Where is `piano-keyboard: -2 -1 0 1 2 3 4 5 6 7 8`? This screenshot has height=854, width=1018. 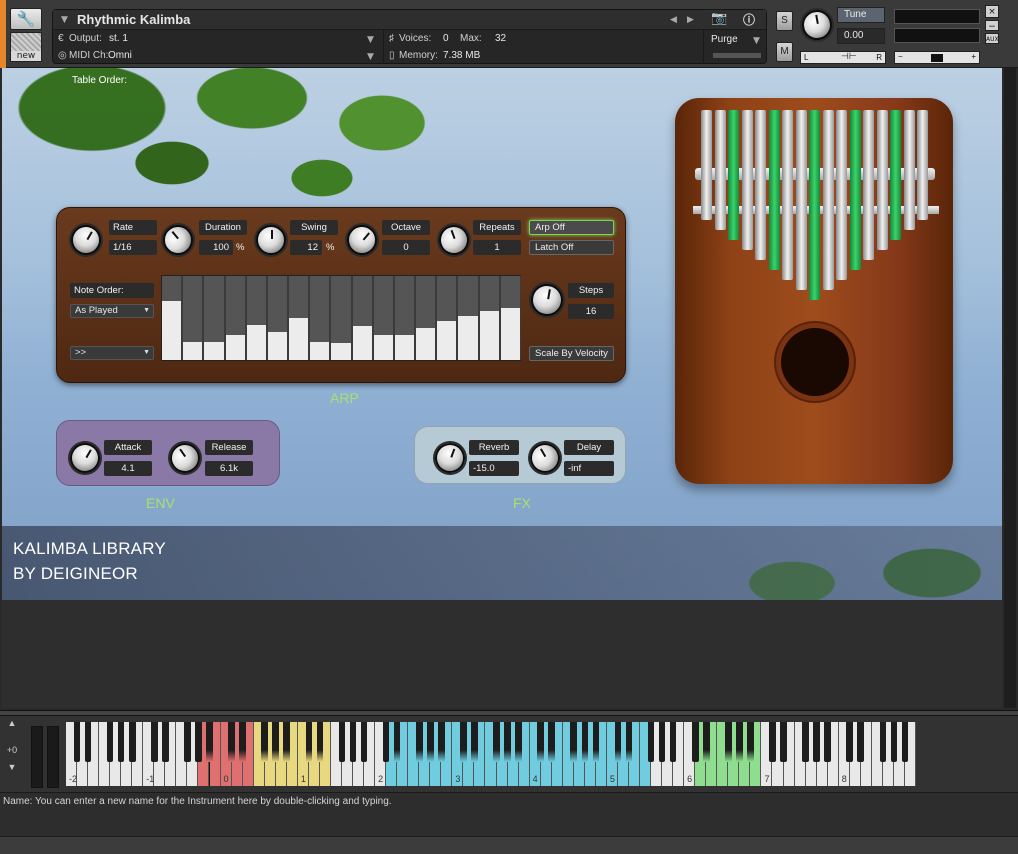 piano-keyboard: -2 -1 0 1 2 3 4 5 6 7 8 is located at coordinates (491, 754).